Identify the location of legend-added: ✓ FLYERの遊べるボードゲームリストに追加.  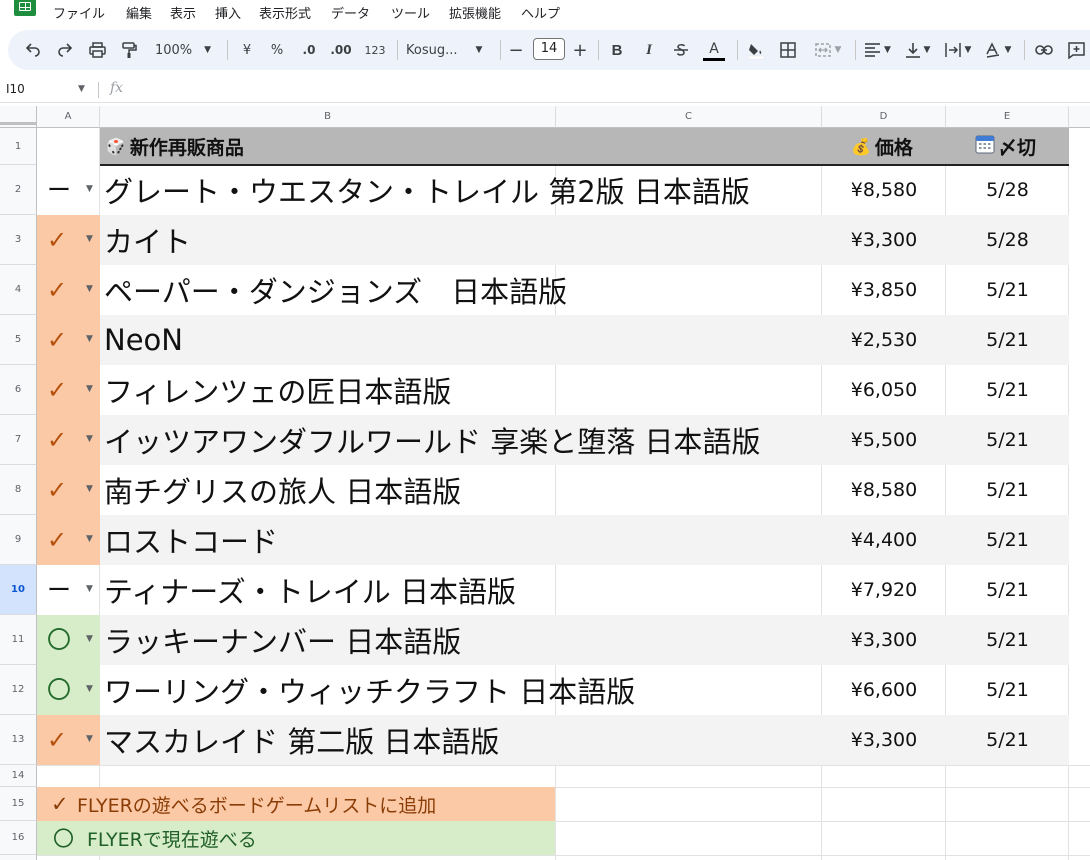
(296, 804).